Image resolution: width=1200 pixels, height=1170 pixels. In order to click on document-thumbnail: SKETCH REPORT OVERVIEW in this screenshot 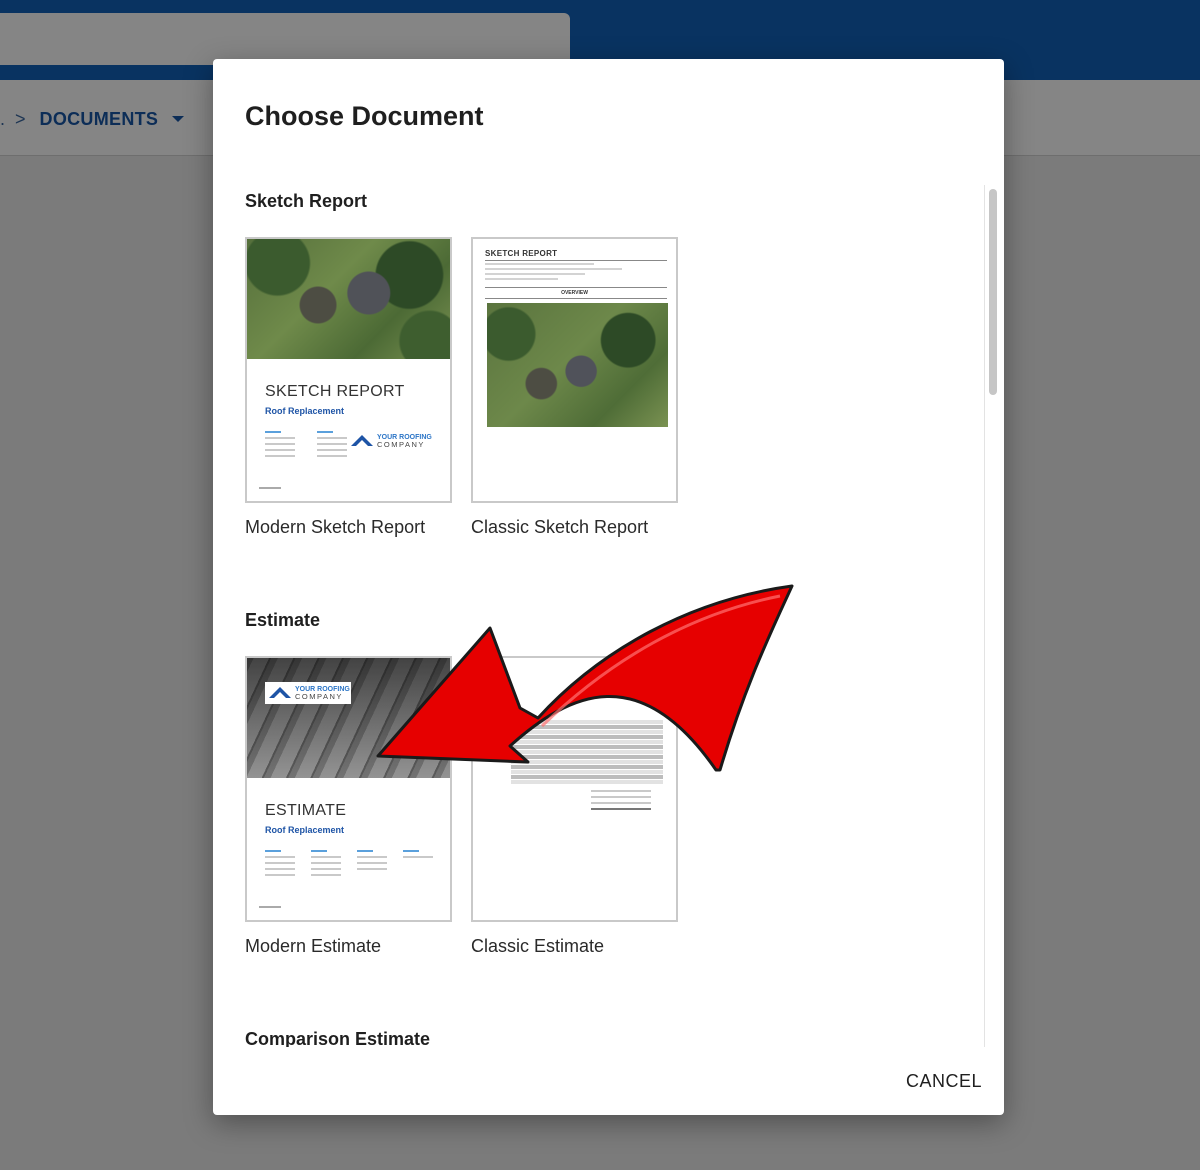, I will do `click(574, 370)`.